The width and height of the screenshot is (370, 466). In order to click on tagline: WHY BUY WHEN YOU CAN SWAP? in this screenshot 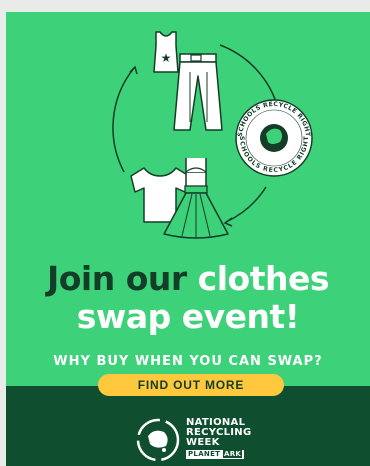, I will do `click(188, 361)`.